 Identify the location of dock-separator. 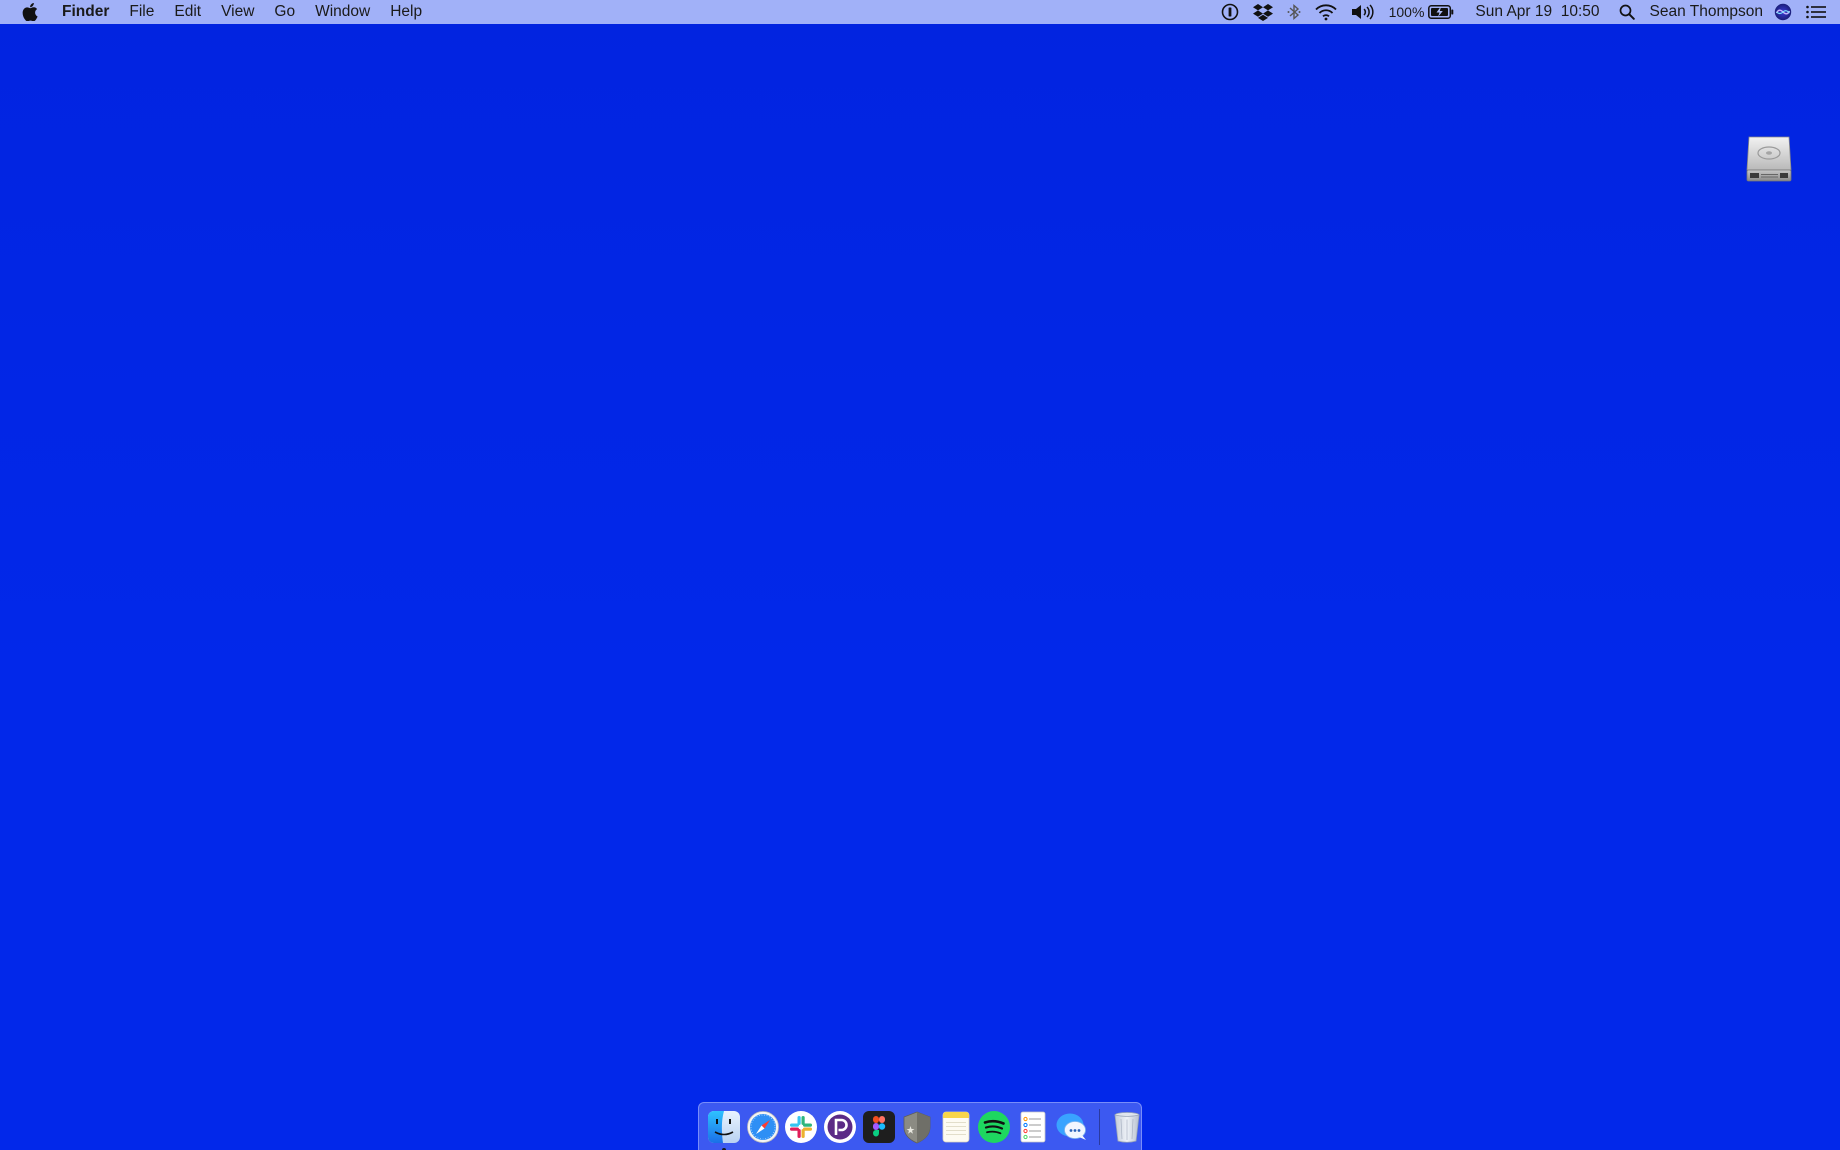
(1099, 1126).